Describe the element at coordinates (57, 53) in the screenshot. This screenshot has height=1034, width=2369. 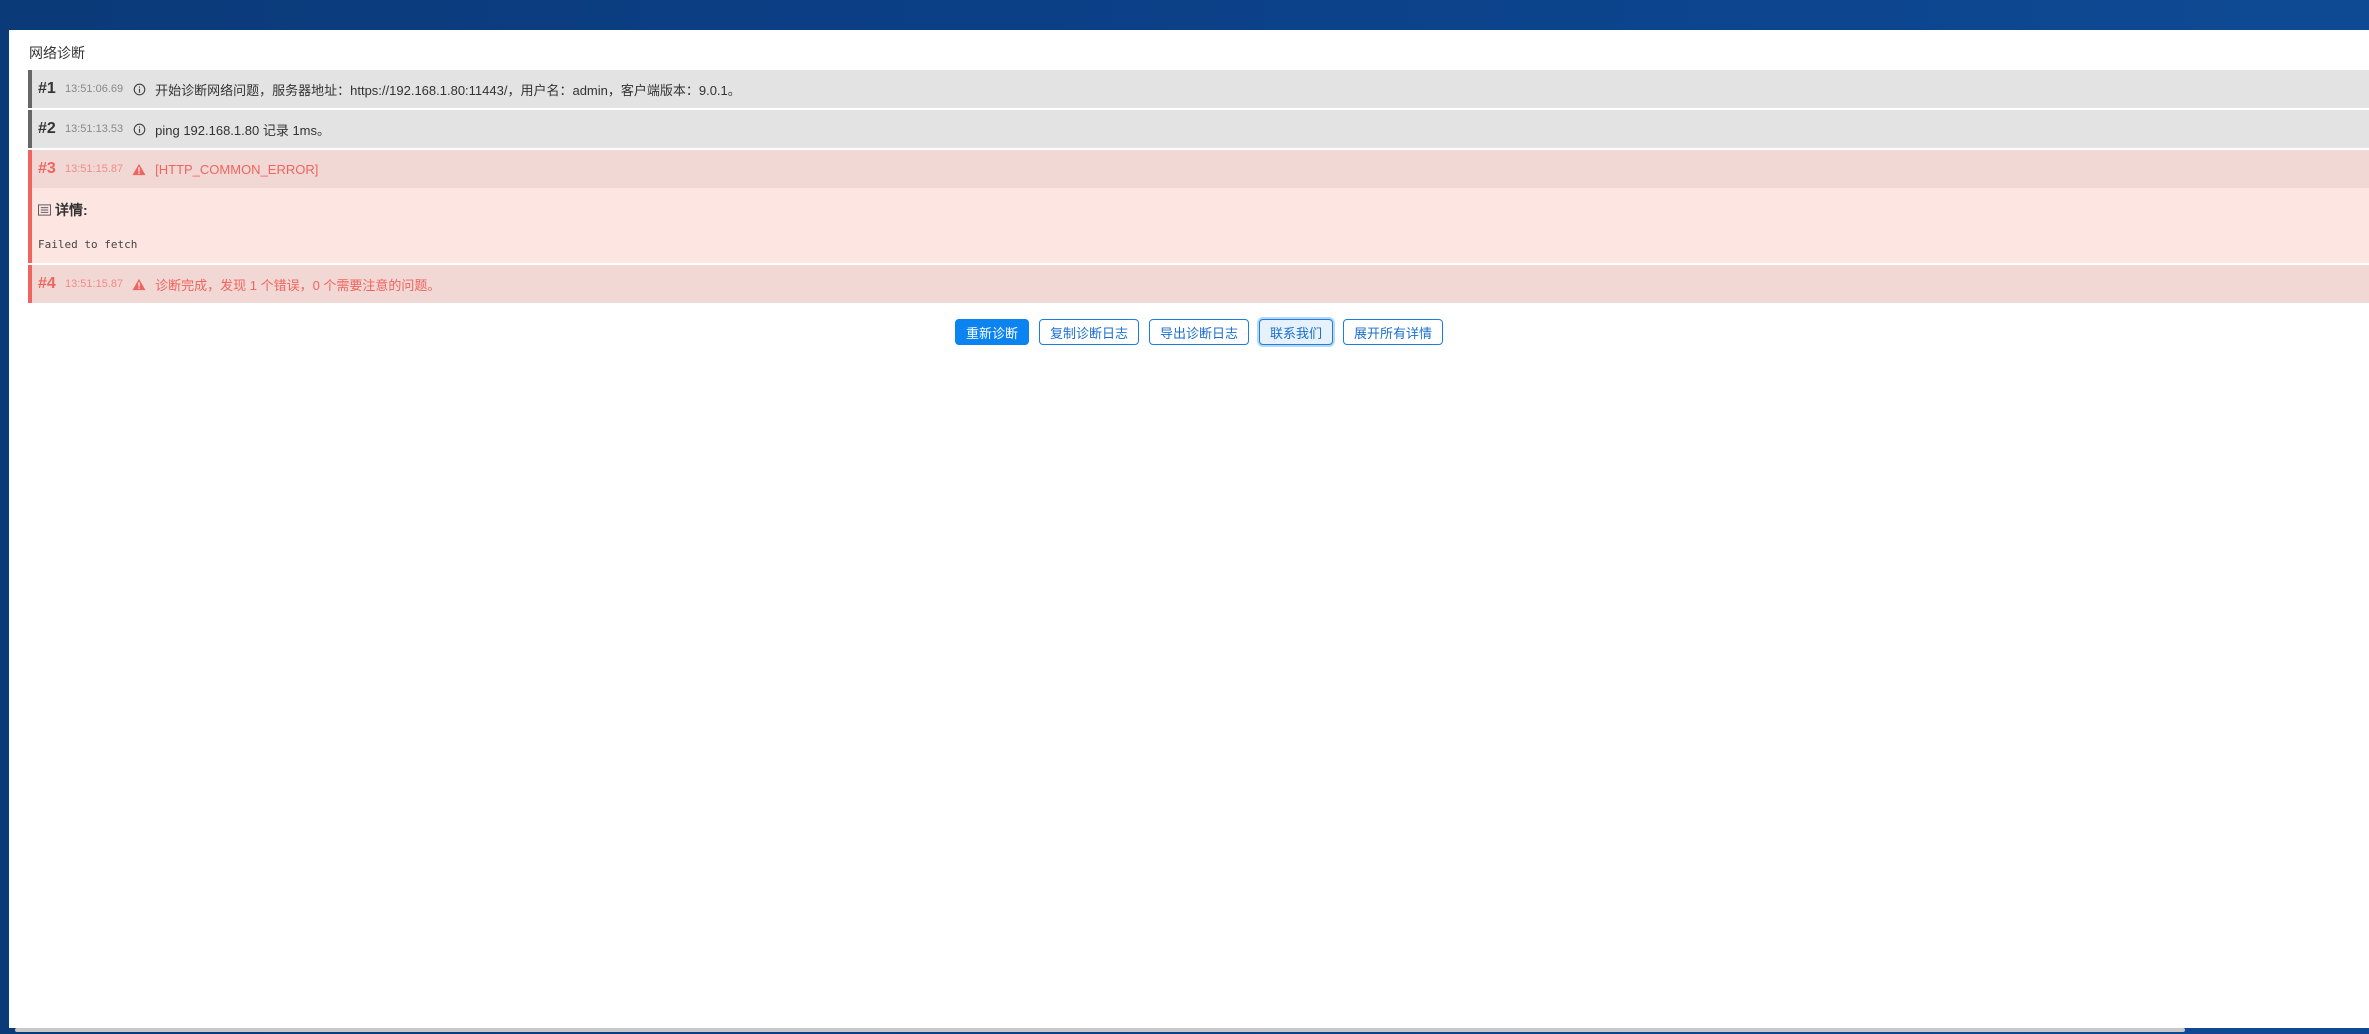
I see `window-title: 网络诊断` at that location.